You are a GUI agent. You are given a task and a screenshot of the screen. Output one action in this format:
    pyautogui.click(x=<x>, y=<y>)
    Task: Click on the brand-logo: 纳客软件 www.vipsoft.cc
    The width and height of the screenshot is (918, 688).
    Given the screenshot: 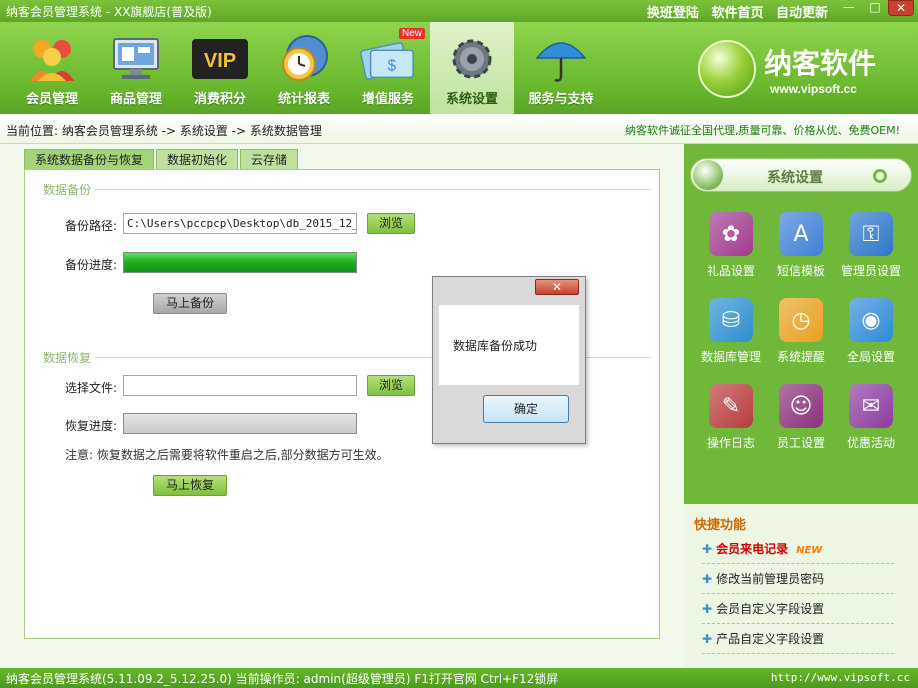 What is the action you would take?
    pyautogui.click(x=798, y=71)
    